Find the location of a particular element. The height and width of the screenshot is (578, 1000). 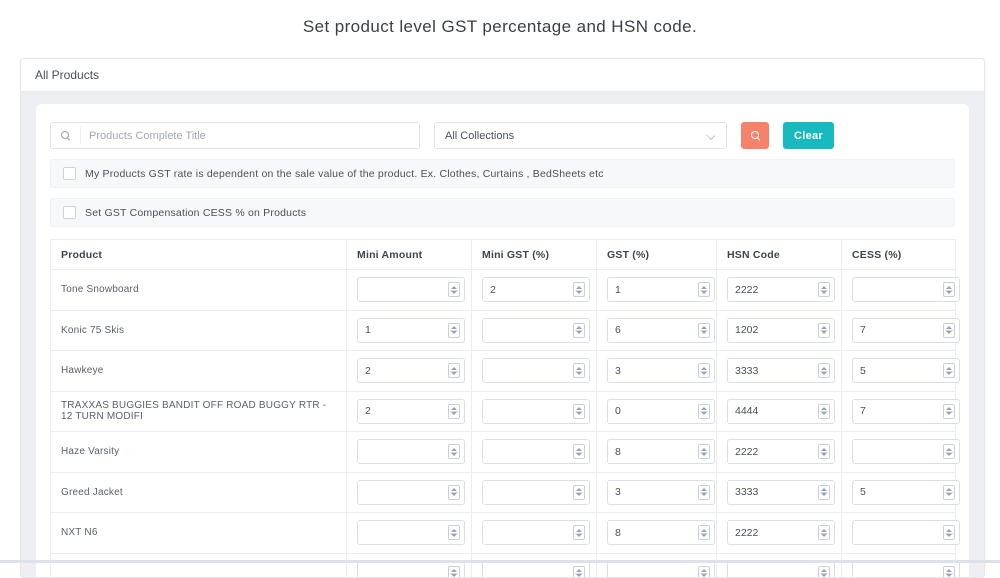

collections-select: All Collections is located at coordinates (580, 135).